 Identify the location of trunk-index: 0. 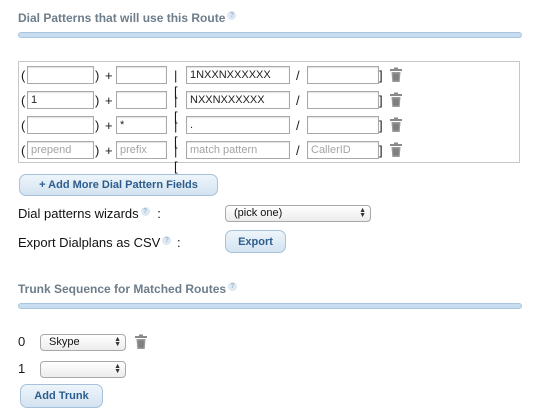
(22, 341).